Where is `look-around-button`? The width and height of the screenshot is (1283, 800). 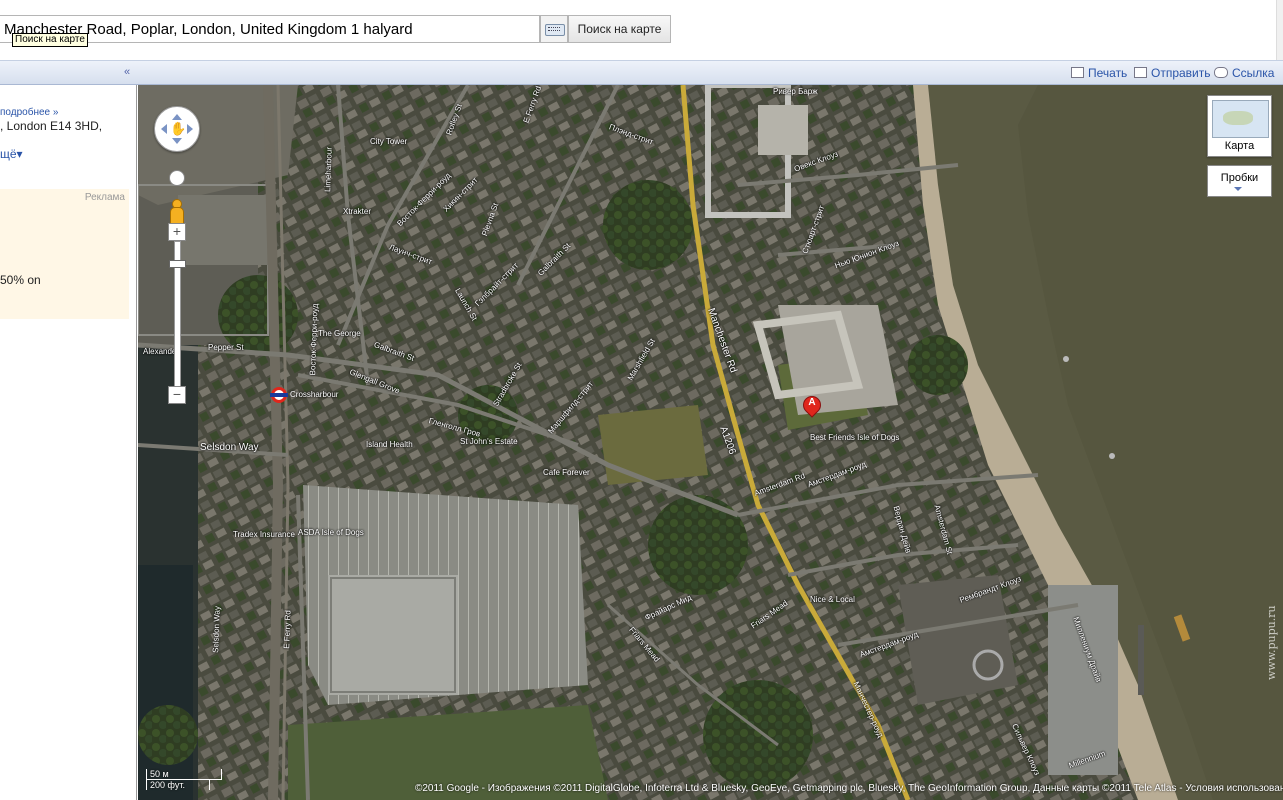
look-around-button is located at coordinates (177, 178).